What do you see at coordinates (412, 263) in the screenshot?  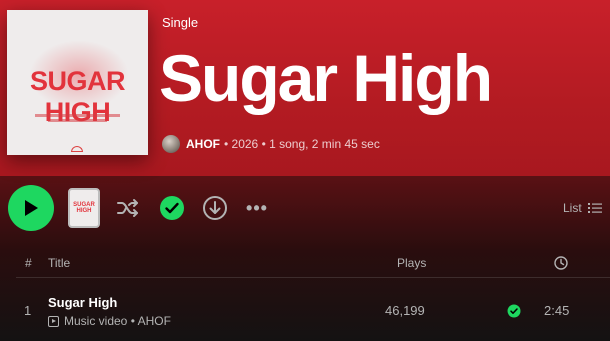 I see `column-plays: Plays` at bounding box center [412, 263].